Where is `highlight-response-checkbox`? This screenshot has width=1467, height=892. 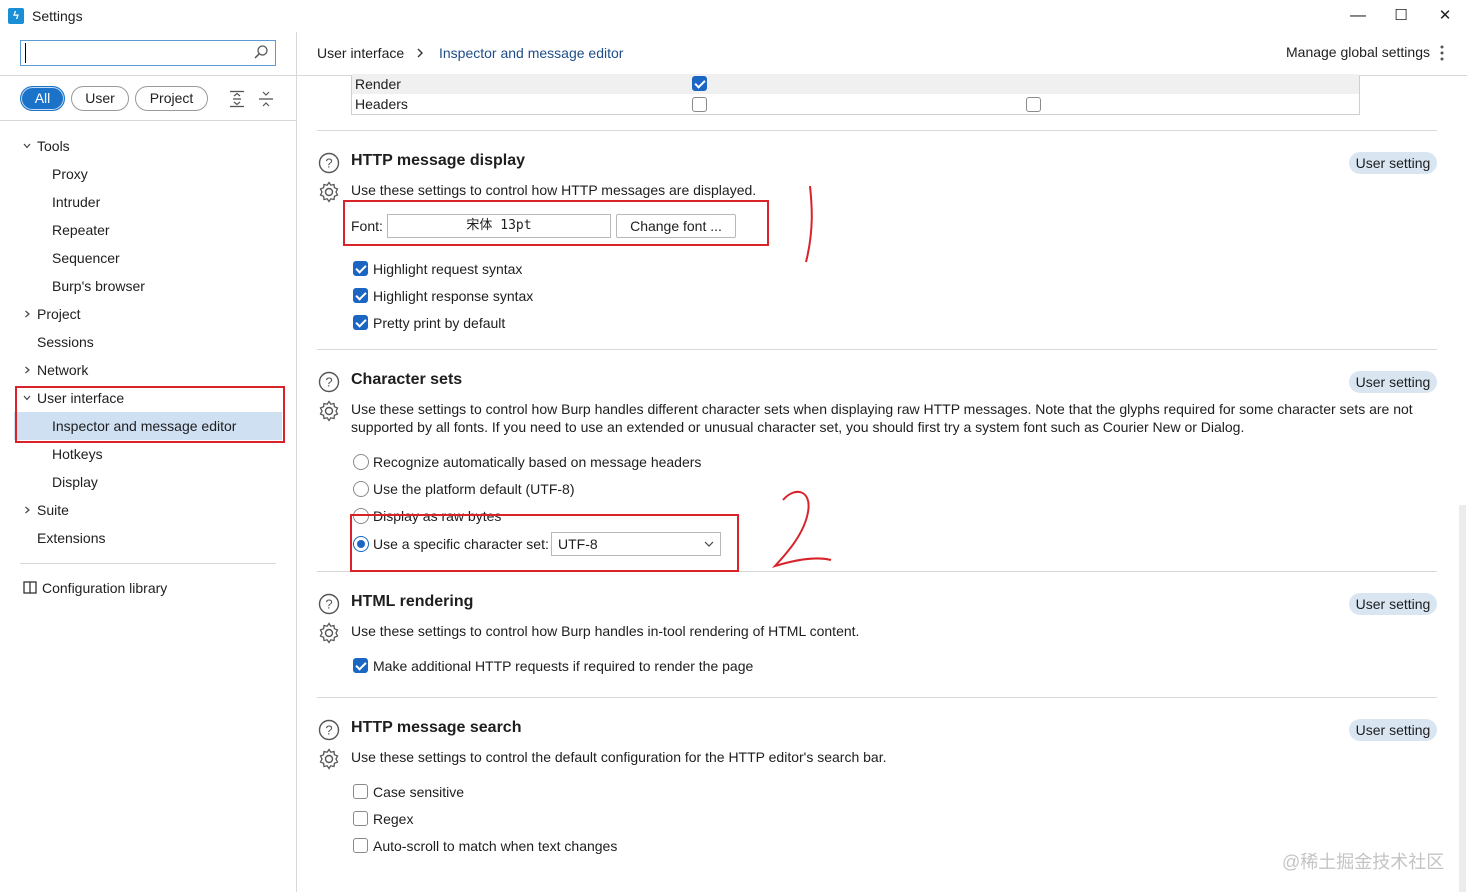 highlight-response-checkbox is located at coordinates (360, 295).